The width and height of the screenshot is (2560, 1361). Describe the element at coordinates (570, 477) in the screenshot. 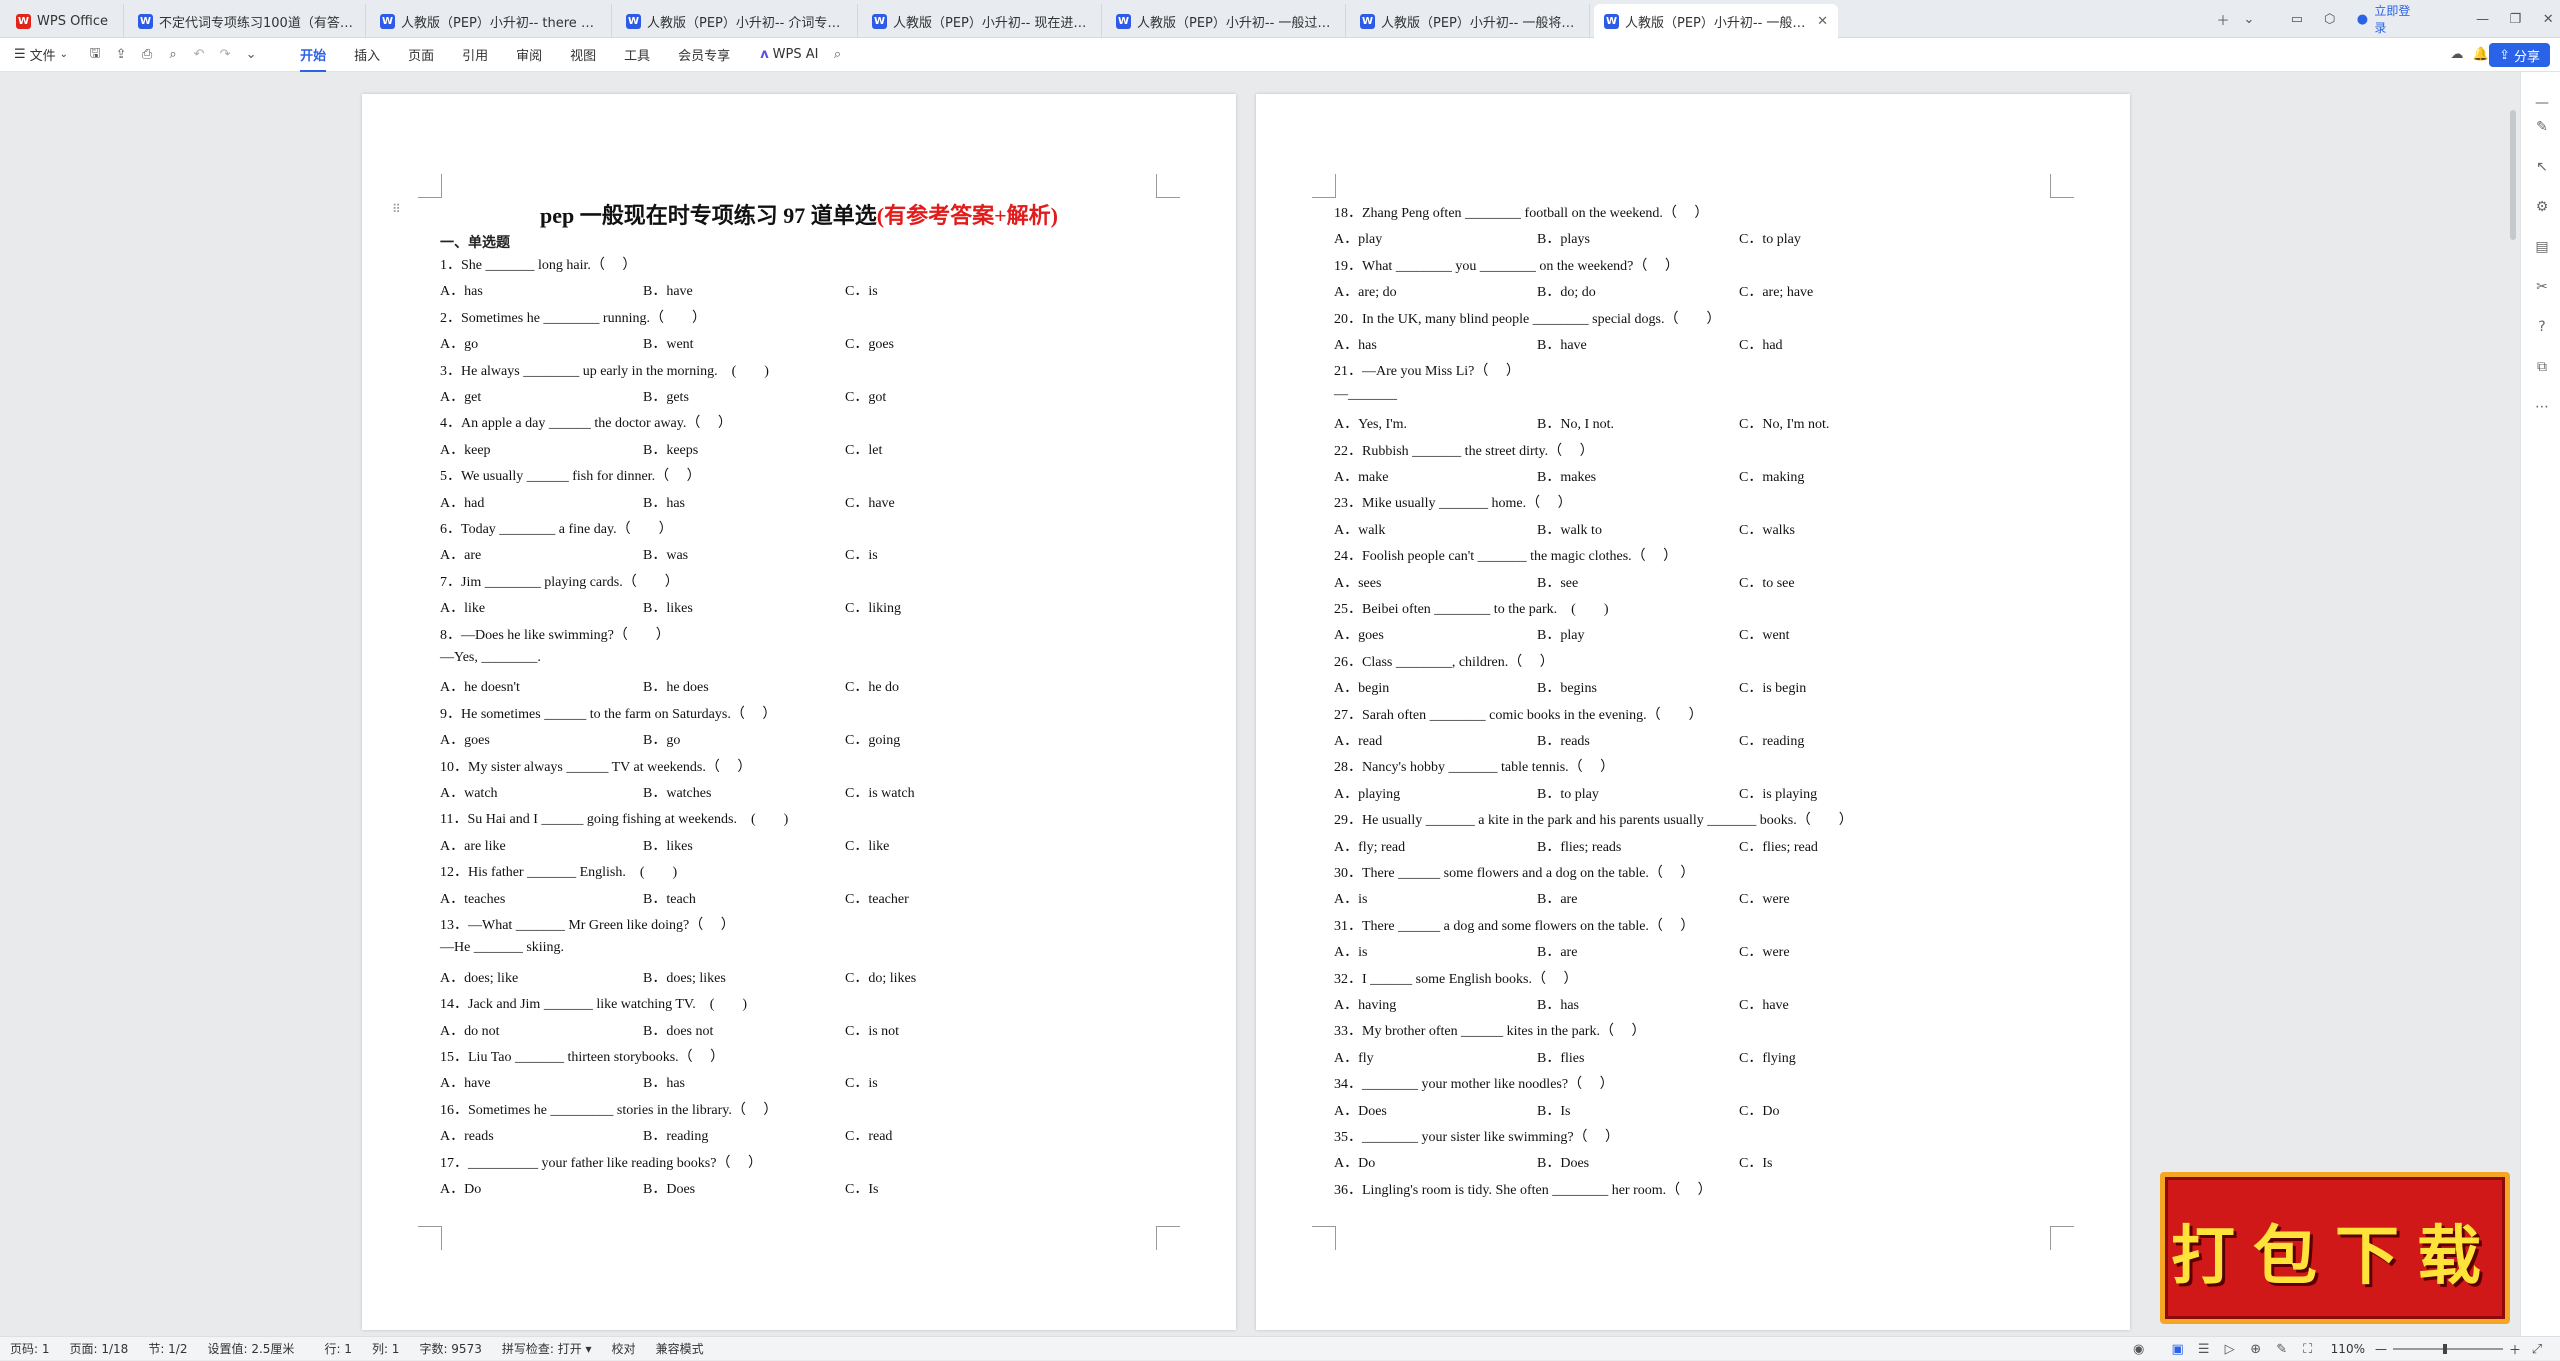

I see `question-text: 5．We usually ______ fish for dinner.（ ）` at that location.